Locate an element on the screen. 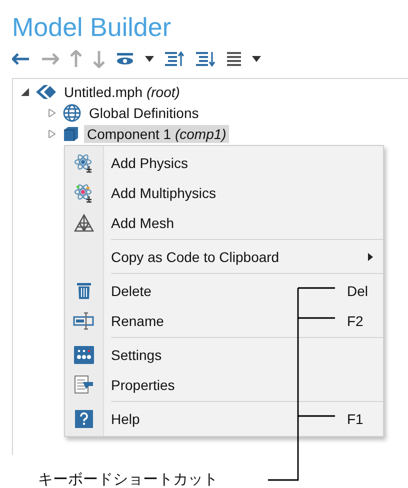  menu-item: Add Mesh is located at coordinates (224, 223).